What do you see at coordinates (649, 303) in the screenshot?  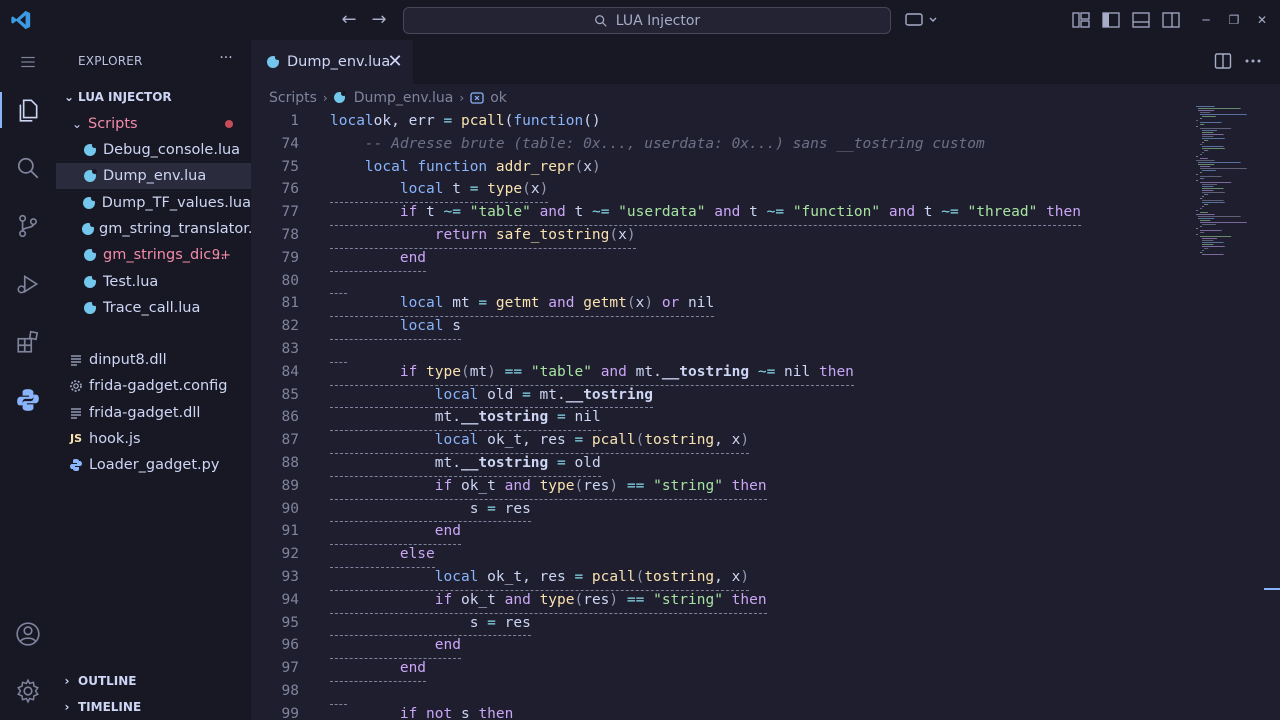 I see `code-token: )` at bounding box center [649, 303].